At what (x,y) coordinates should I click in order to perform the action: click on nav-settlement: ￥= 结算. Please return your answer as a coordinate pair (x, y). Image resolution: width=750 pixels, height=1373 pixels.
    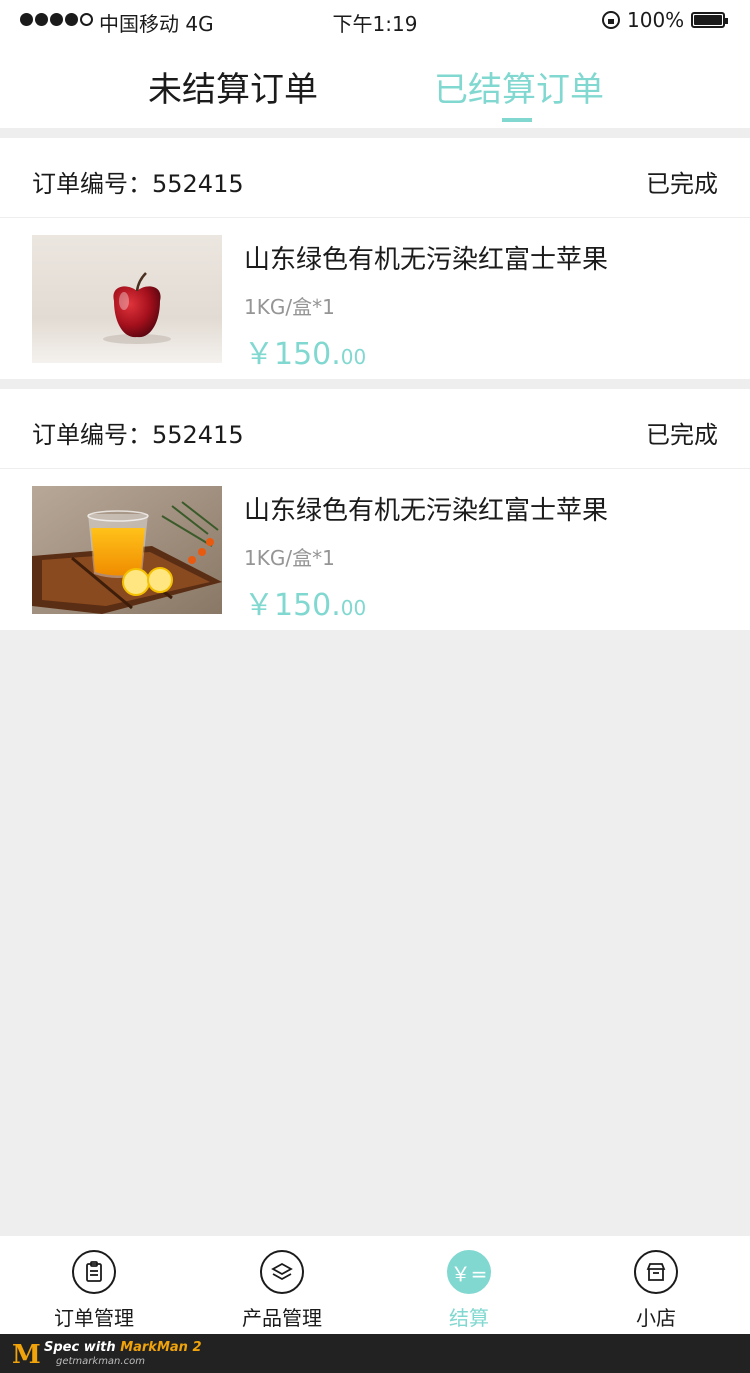
    Looking at the image, I should click on (469, 1285).